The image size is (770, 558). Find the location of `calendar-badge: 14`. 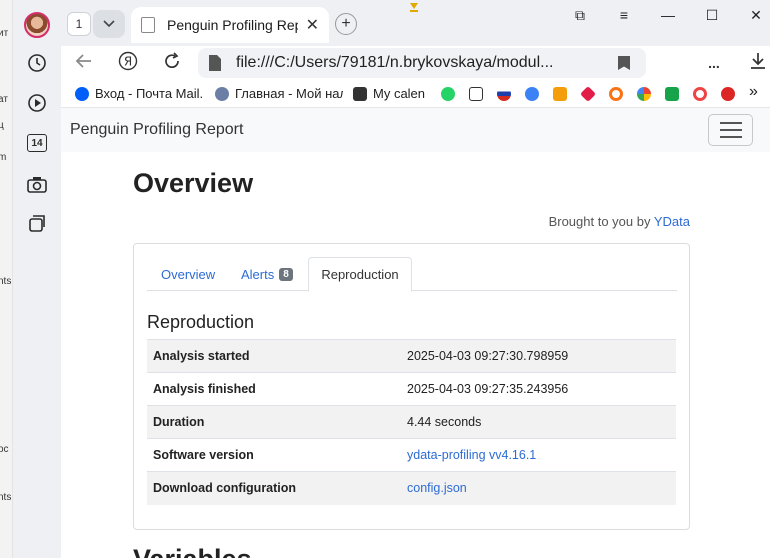

calendar-badge: 14 is located at coordinates (37, 143).